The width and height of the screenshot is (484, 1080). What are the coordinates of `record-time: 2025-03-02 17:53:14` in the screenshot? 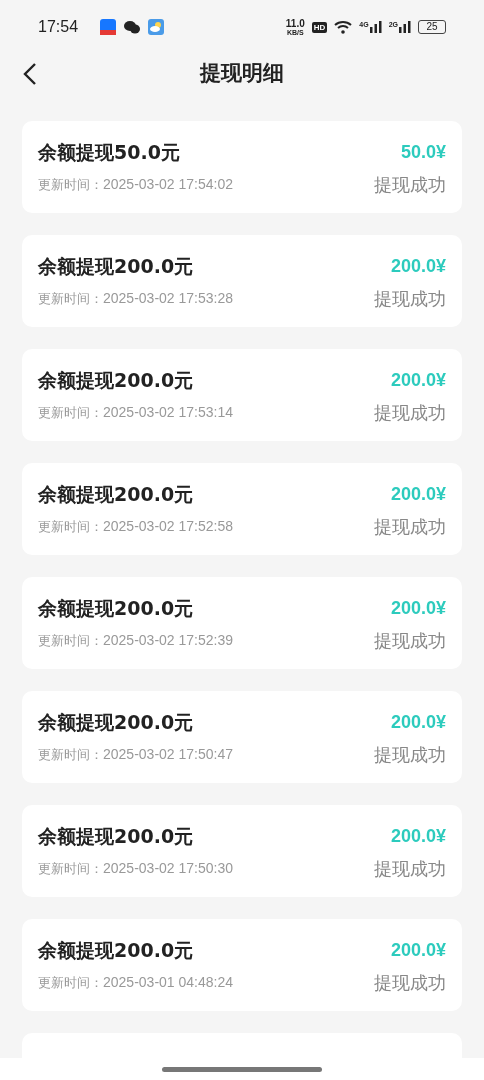 It's located at (168, 412).